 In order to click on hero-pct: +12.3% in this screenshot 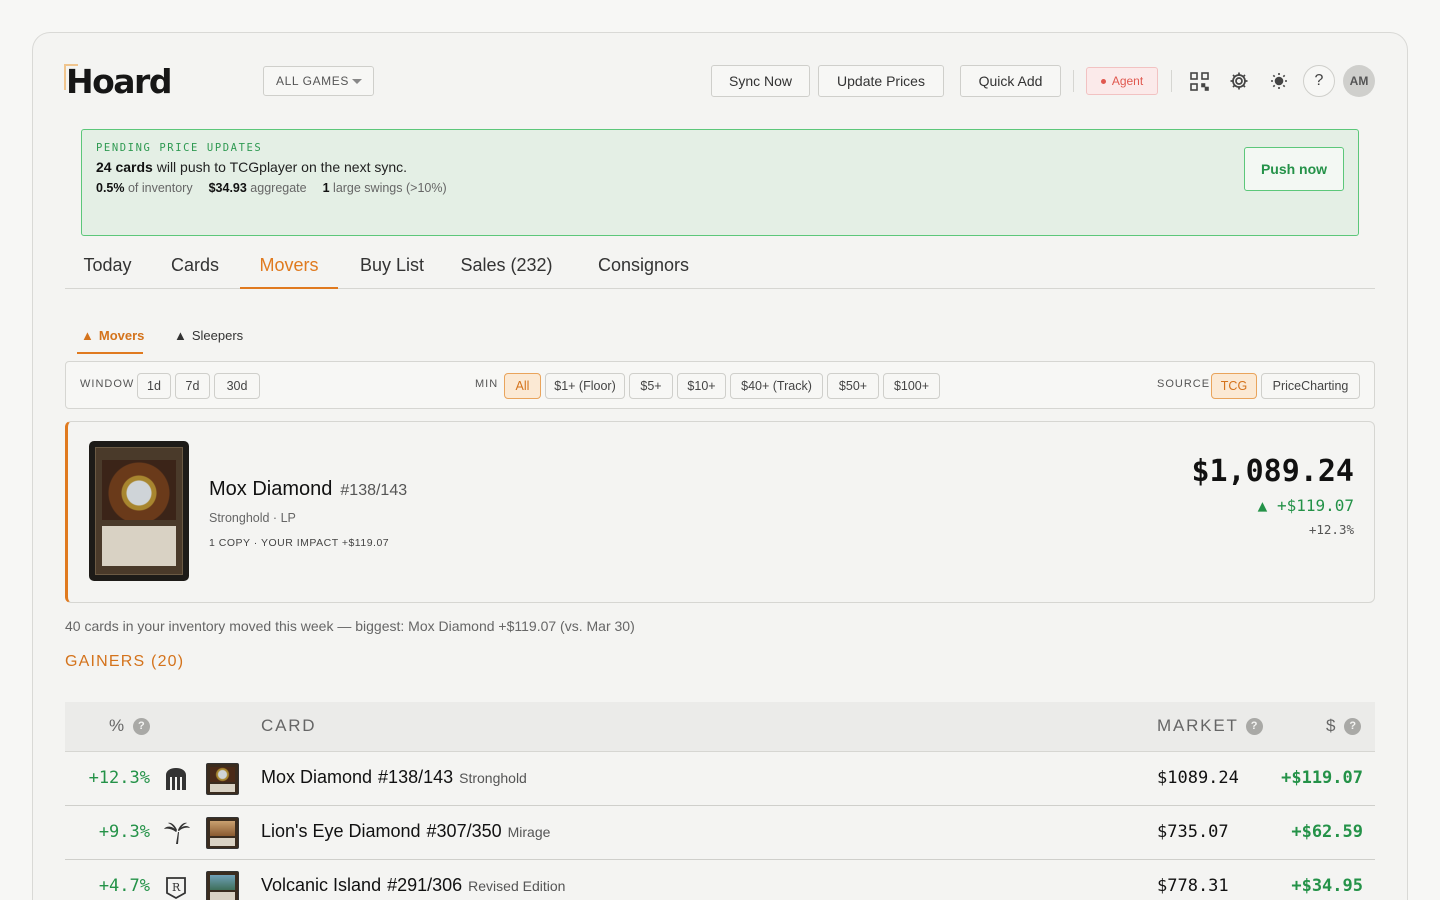, I will do `click(1331, 529)`.